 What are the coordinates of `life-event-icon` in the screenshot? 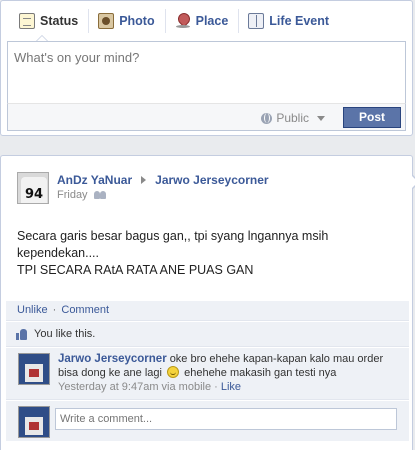 It's located at (256, 21).